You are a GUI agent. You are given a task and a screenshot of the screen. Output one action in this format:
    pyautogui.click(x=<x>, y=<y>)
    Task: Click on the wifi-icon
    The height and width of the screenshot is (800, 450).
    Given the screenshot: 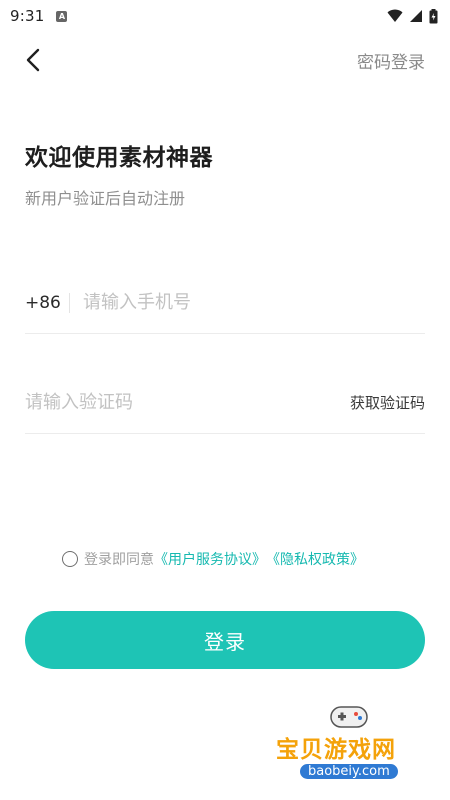 What is the action you would take?
    pyautogui.click(x=395, y=15)
    